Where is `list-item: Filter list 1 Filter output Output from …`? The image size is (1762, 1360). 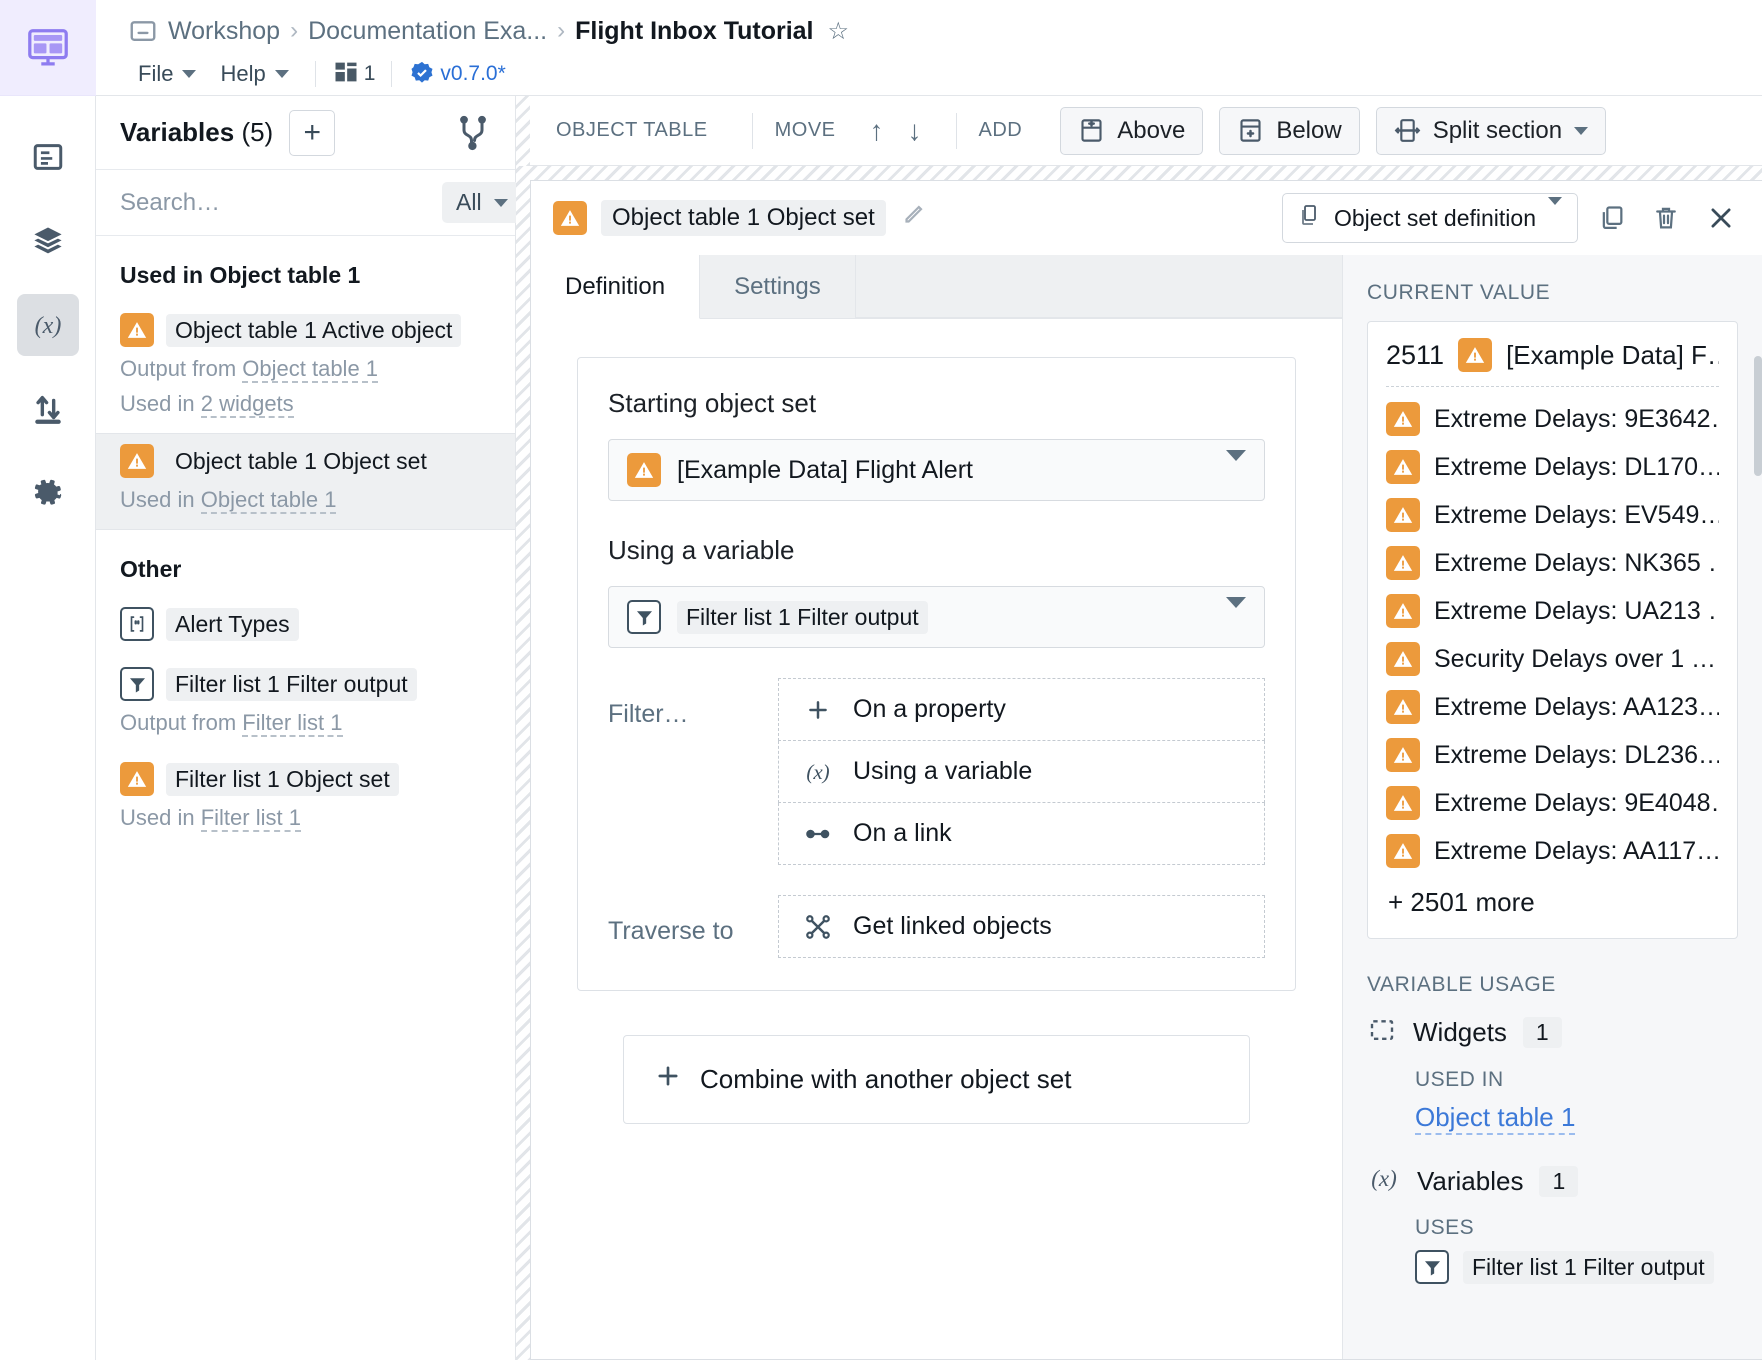
list-item: Filter list 1 Filter output Output from … is located at coordinates (305, 704).